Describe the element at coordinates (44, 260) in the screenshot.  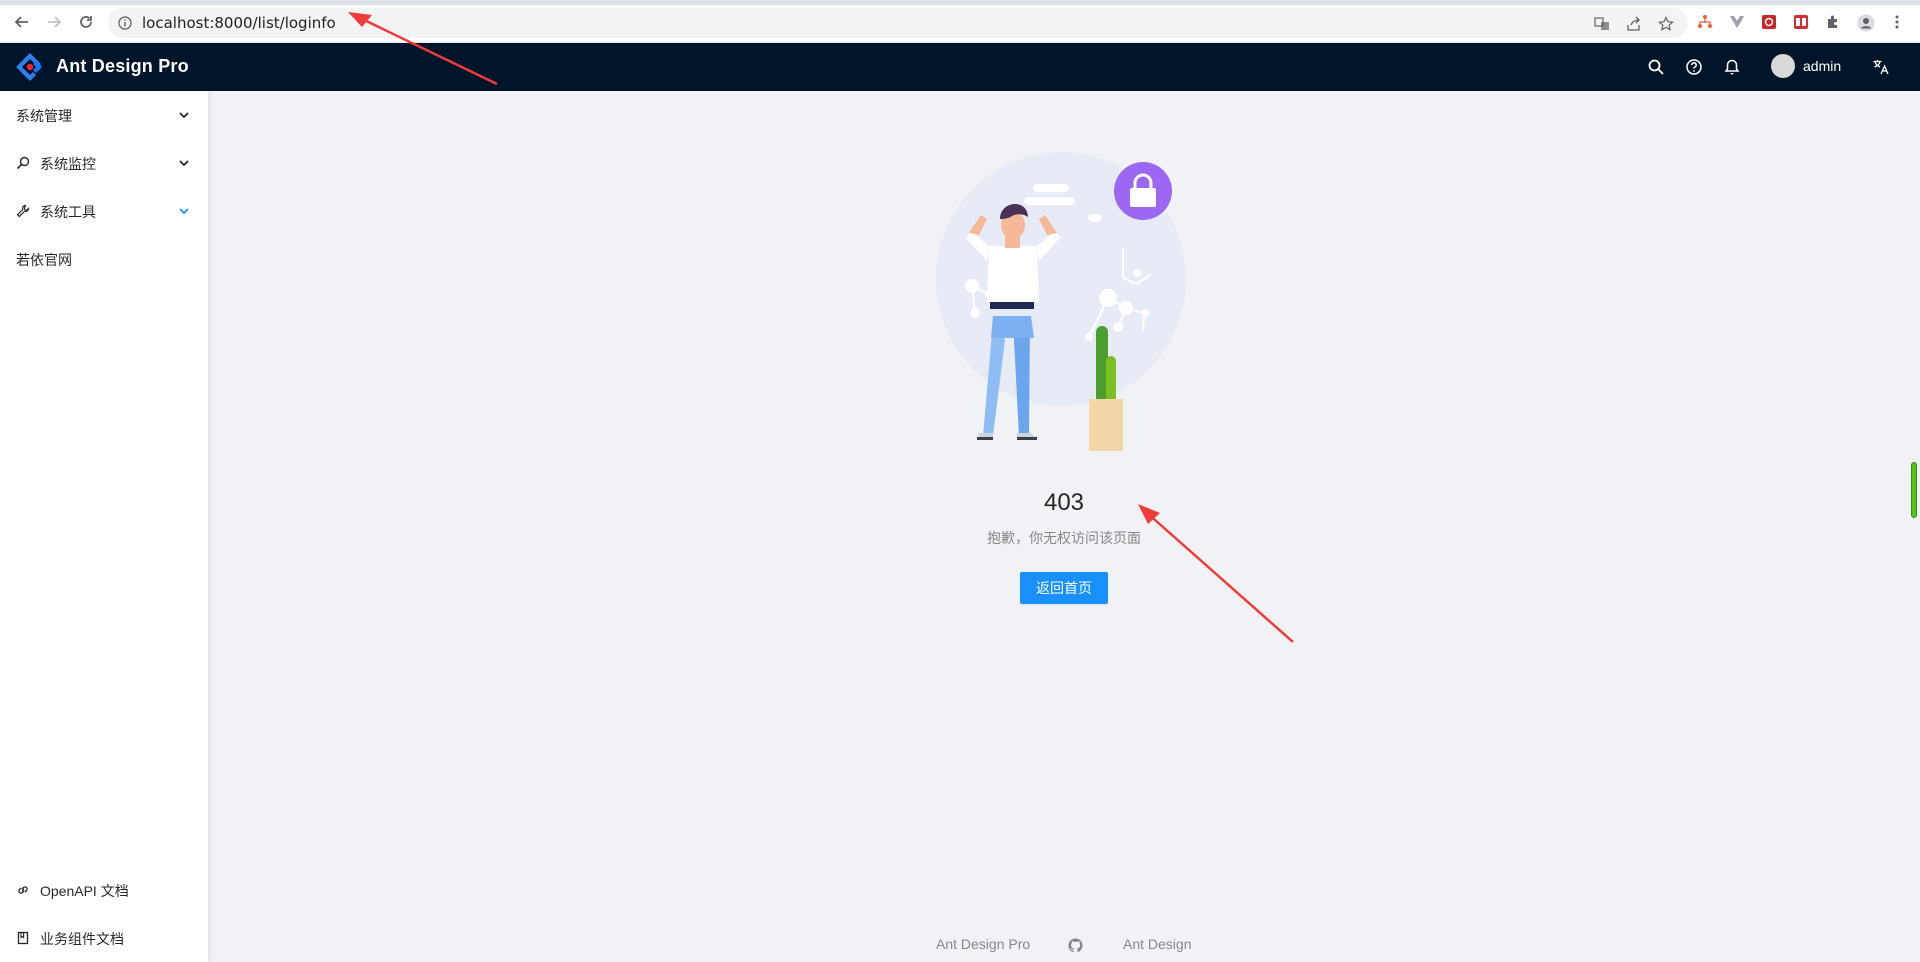
I see `sidebar-item-label: 若依官网` at that location.